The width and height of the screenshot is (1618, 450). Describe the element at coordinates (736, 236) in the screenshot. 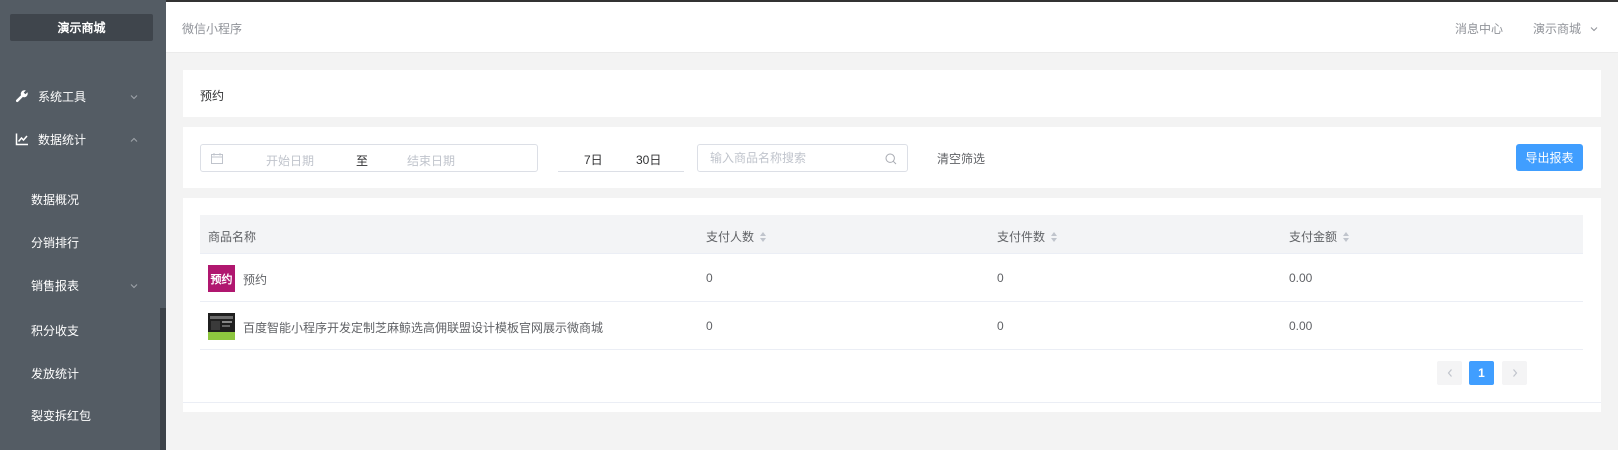

I see `column-header-payers: 支付人数` at that location.